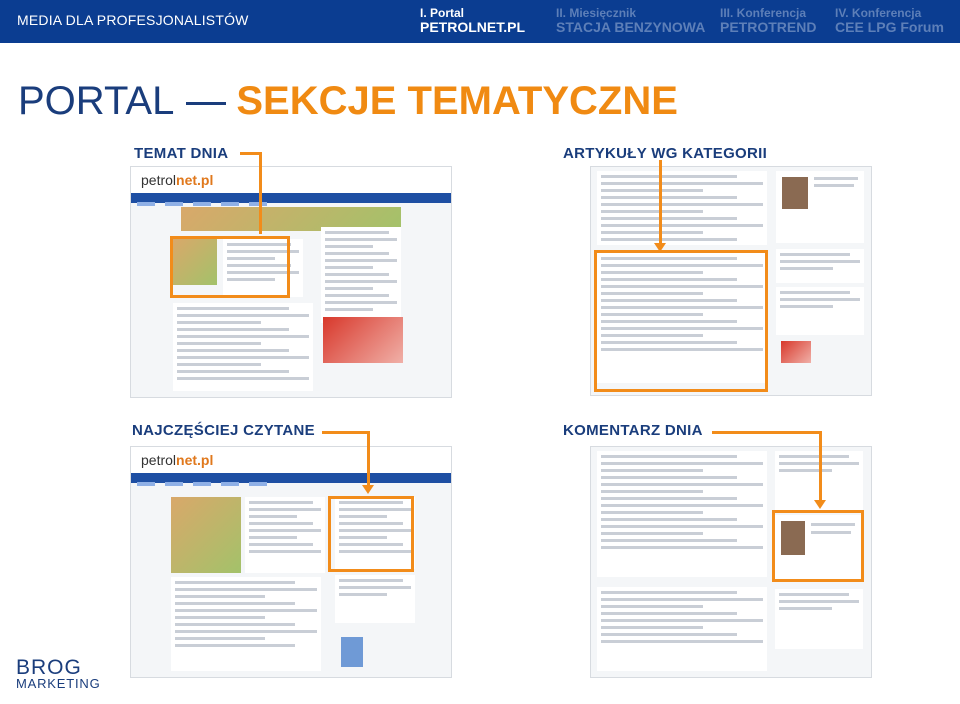  Describe the element at coordinates (820, 311) in the screenshot. I see `thumb-newsletter` at that location.